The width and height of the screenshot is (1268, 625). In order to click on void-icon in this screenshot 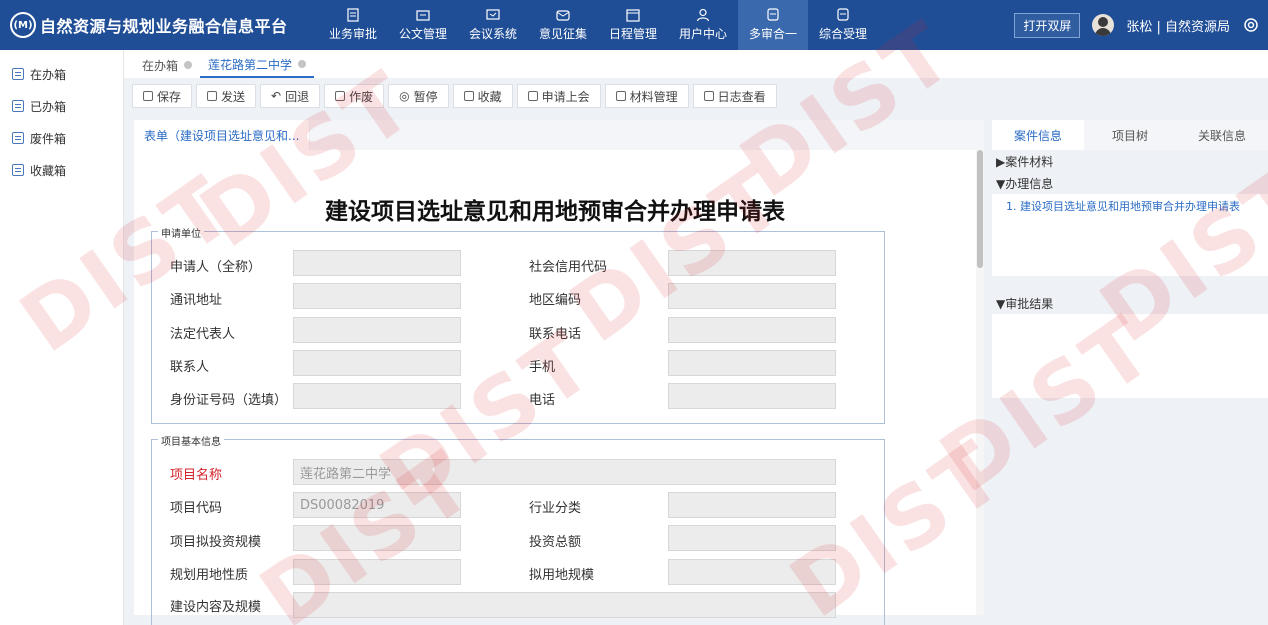, I will do `click(340, 96)`.